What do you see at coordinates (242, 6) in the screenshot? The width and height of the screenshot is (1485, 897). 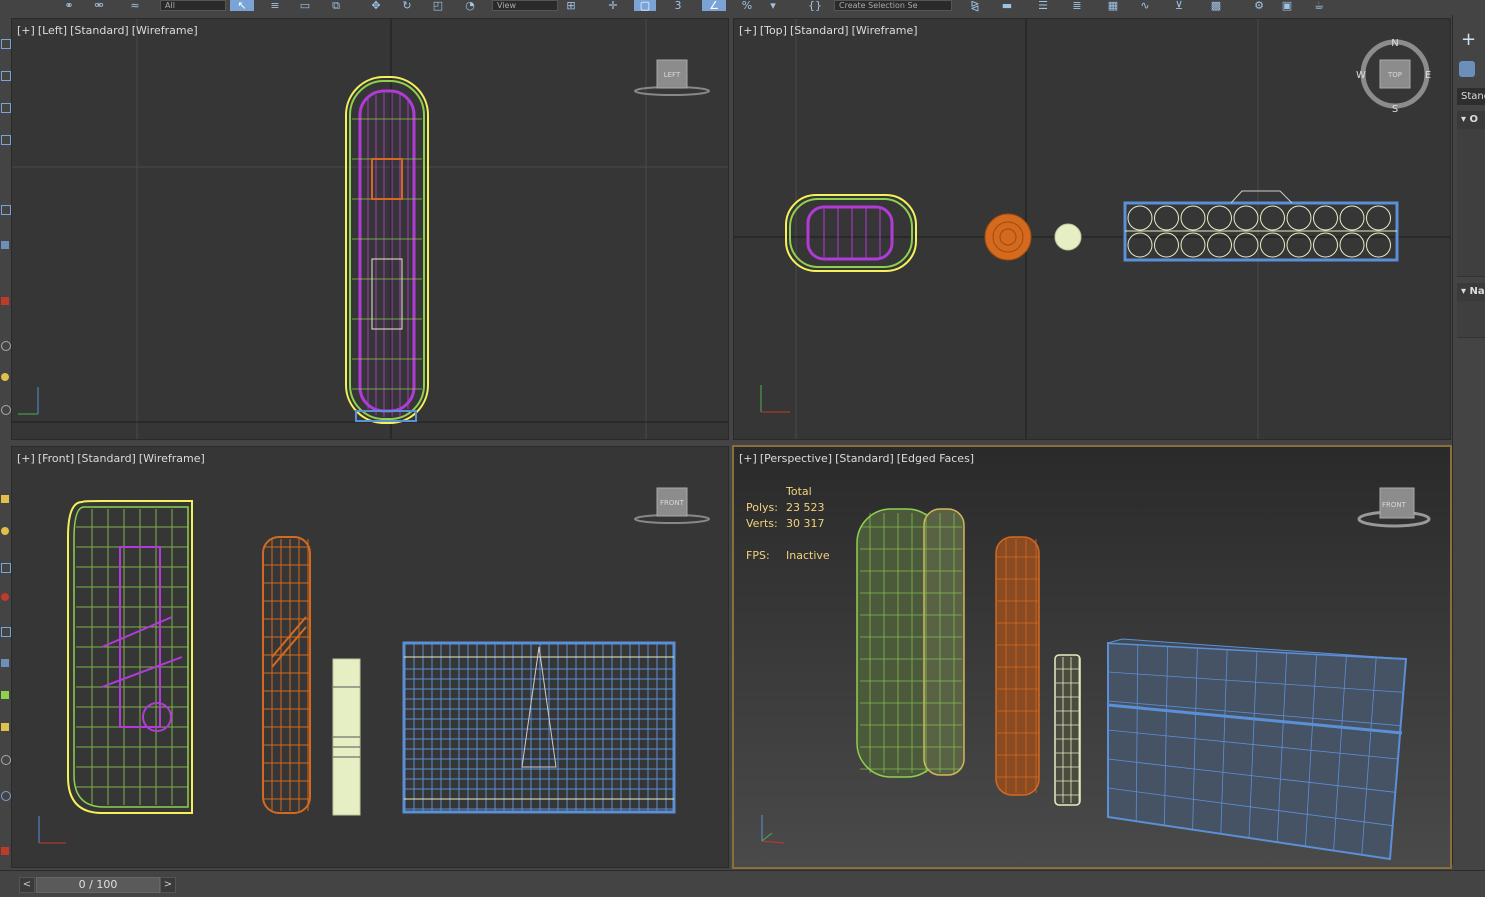 I see `select-object-button: ↖` at bounding box center [242, 6].